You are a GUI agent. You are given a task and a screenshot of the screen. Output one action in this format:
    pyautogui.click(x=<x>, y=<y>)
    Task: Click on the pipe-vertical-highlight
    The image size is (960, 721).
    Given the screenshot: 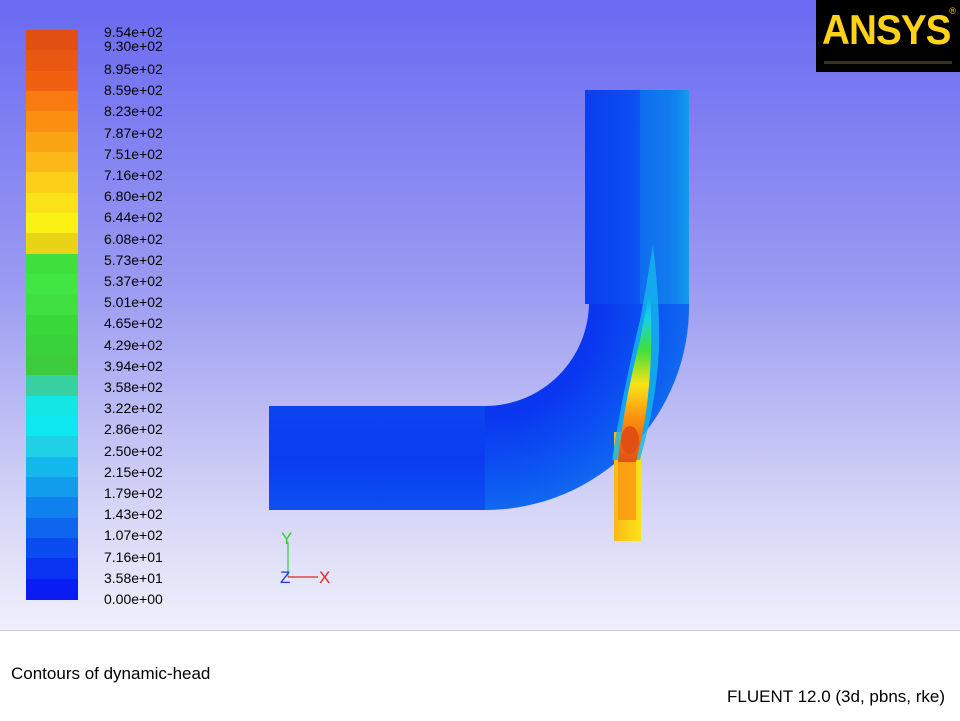 What is the action you would take?
    pyautogui.click(x=658, y=197)
    